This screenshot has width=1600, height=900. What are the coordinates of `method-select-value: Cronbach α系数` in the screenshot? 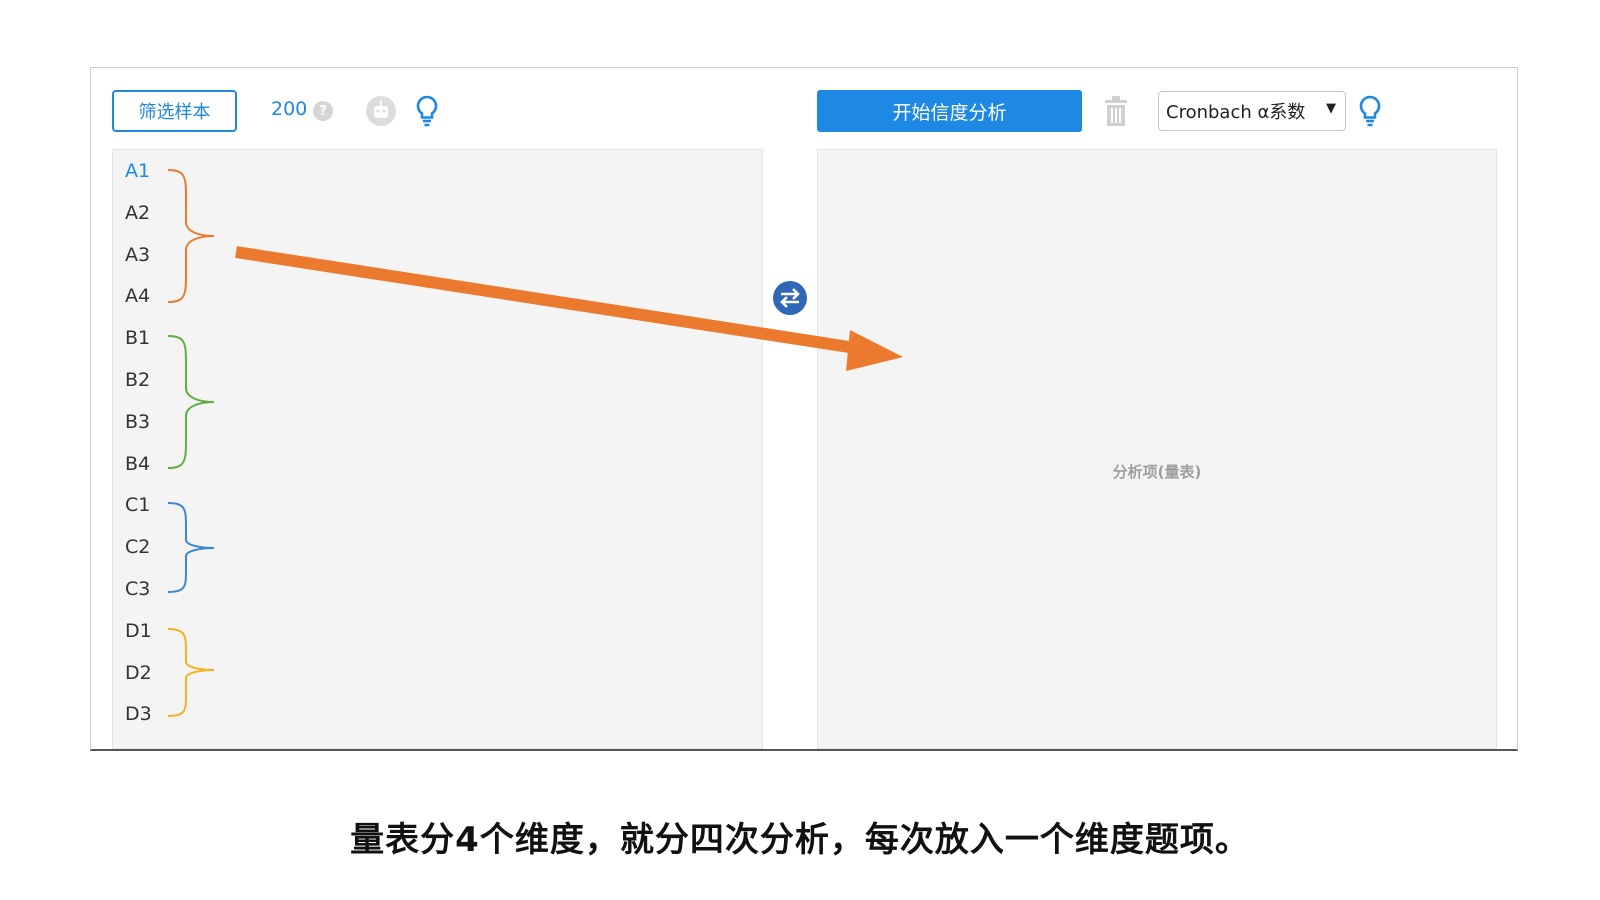 It's located at (1236, 112).